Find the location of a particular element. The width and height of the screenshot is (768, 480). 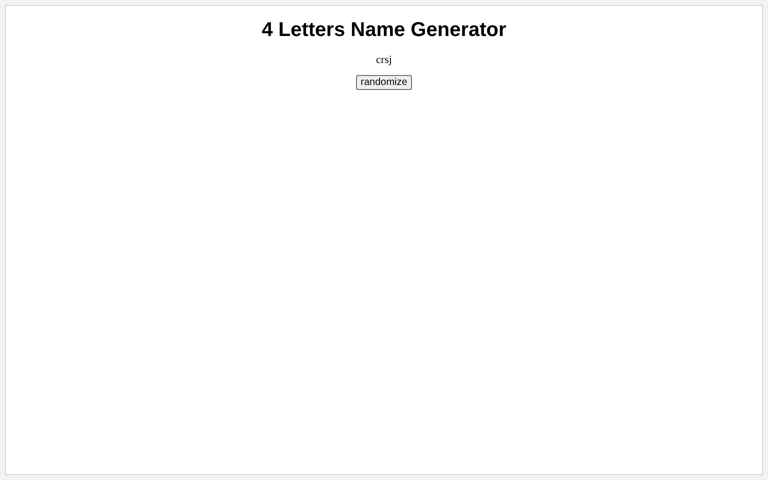

generated-name: crsj is located at coordinates (384, 60).